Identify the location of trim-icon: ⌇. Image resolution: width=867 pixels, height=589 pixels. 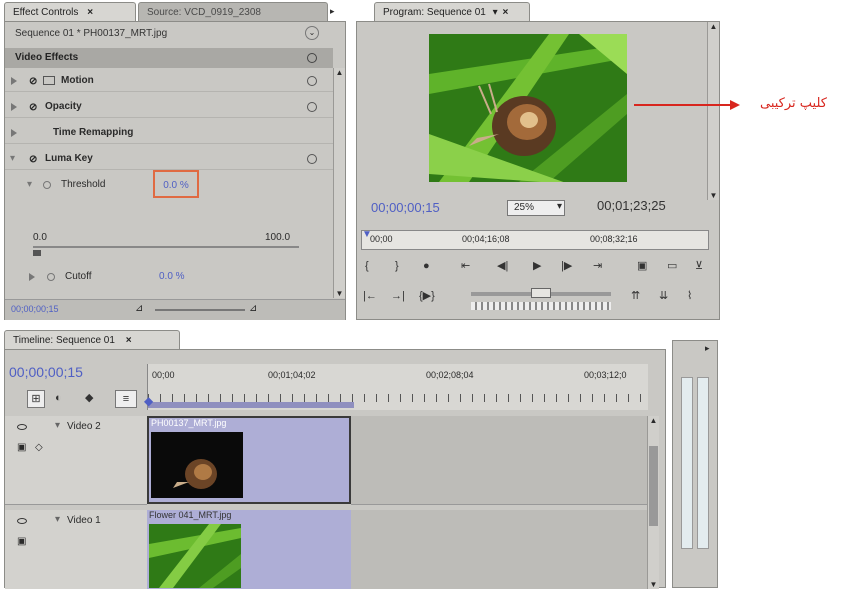
(689, 296).